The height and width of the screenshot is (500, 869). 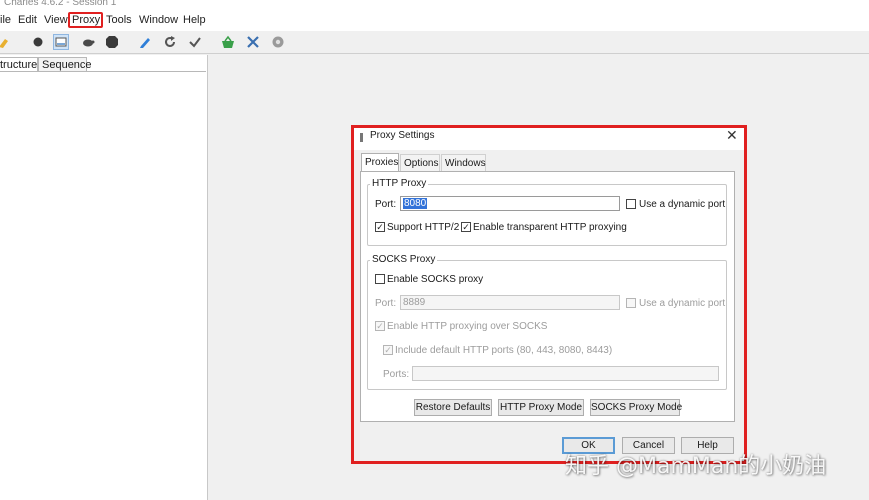 What do you see at coordinates (56, 20) in the screenshot?
I see `menu-view: View` at bounding box center [56, 20].